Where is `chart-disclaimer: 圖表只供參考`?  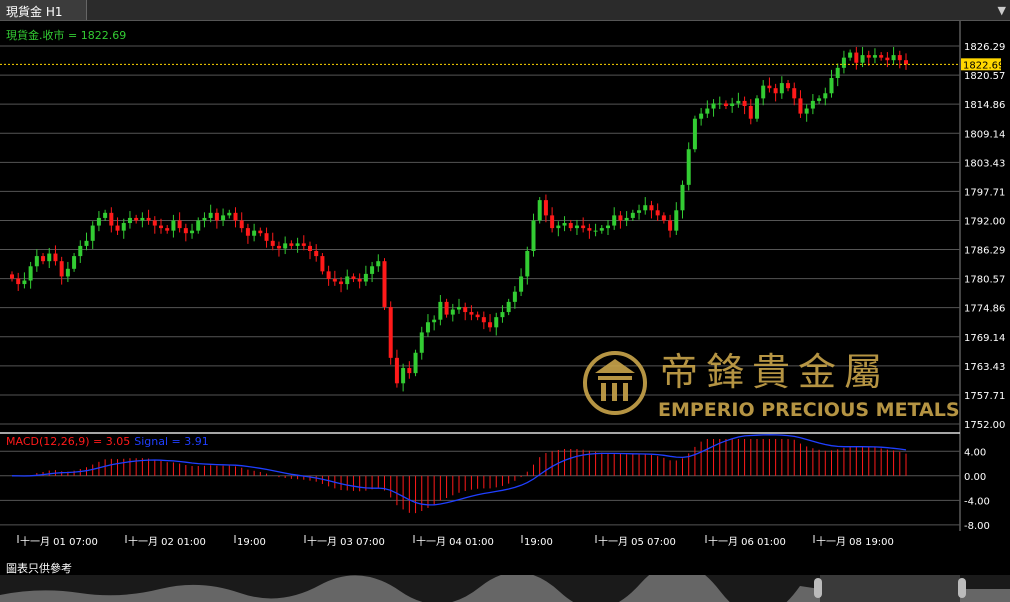 chart-disclaimer: 圖表只供參考 is located at coordinates (39, 568).